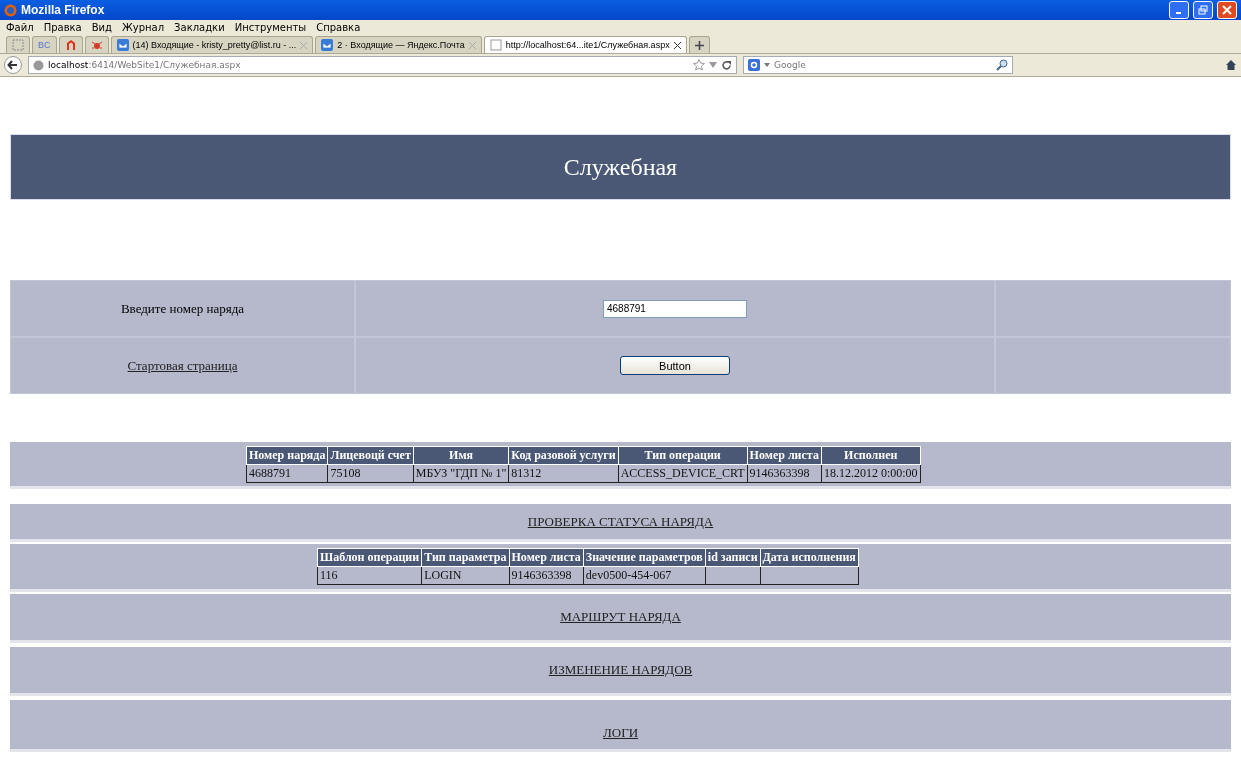 The width and height of the screenshot is (1241, 769). What do you see at coordinates (733, 557) in the screenshot?
I see `column-header: id записи` at bounding box center [733, 557].